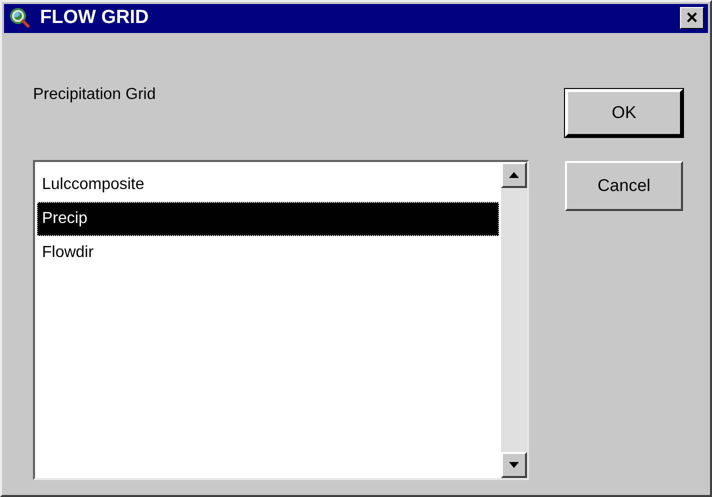 This screenshot has height=497, width=712. Describe the element at coordinates (692, 18) in the screenshot. I see `close-button: ×` at that location.